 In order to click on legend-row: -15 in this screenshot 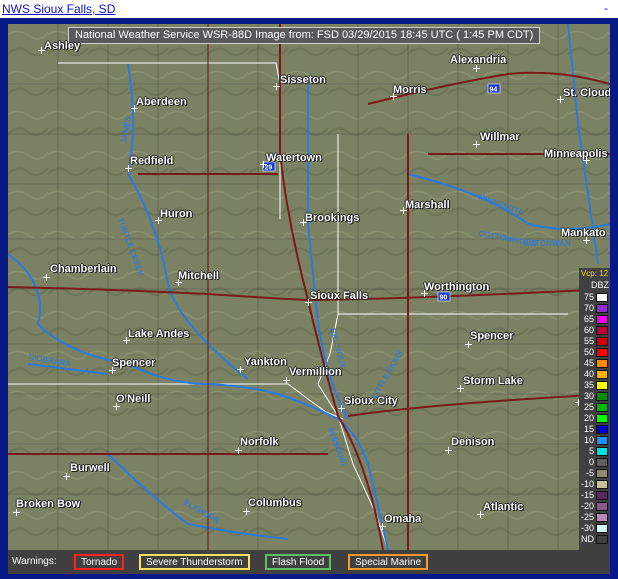, I will do `click(594, 495)`.